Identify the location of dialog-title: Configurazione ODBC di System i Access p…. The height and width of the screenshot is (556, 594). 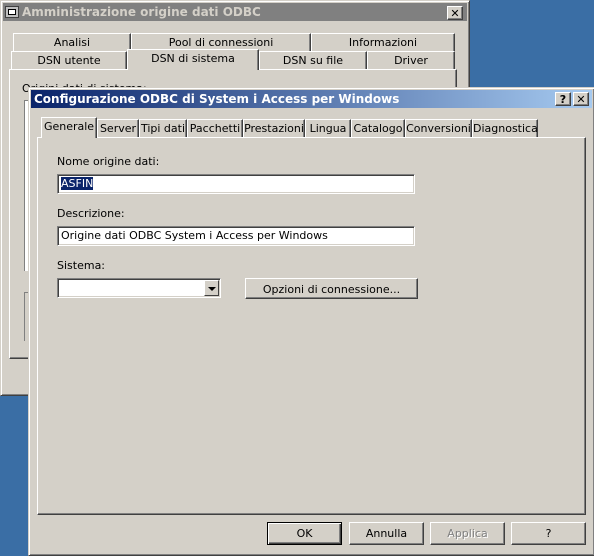
(217, 99).